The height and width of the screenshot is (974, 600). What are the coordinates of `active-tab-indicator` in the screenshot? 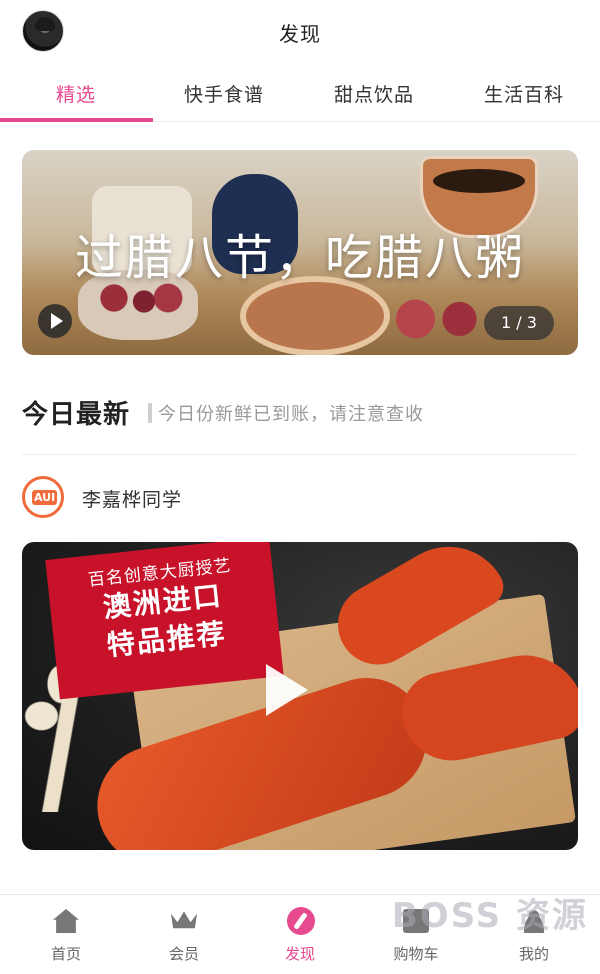 It's located at (76, 120).